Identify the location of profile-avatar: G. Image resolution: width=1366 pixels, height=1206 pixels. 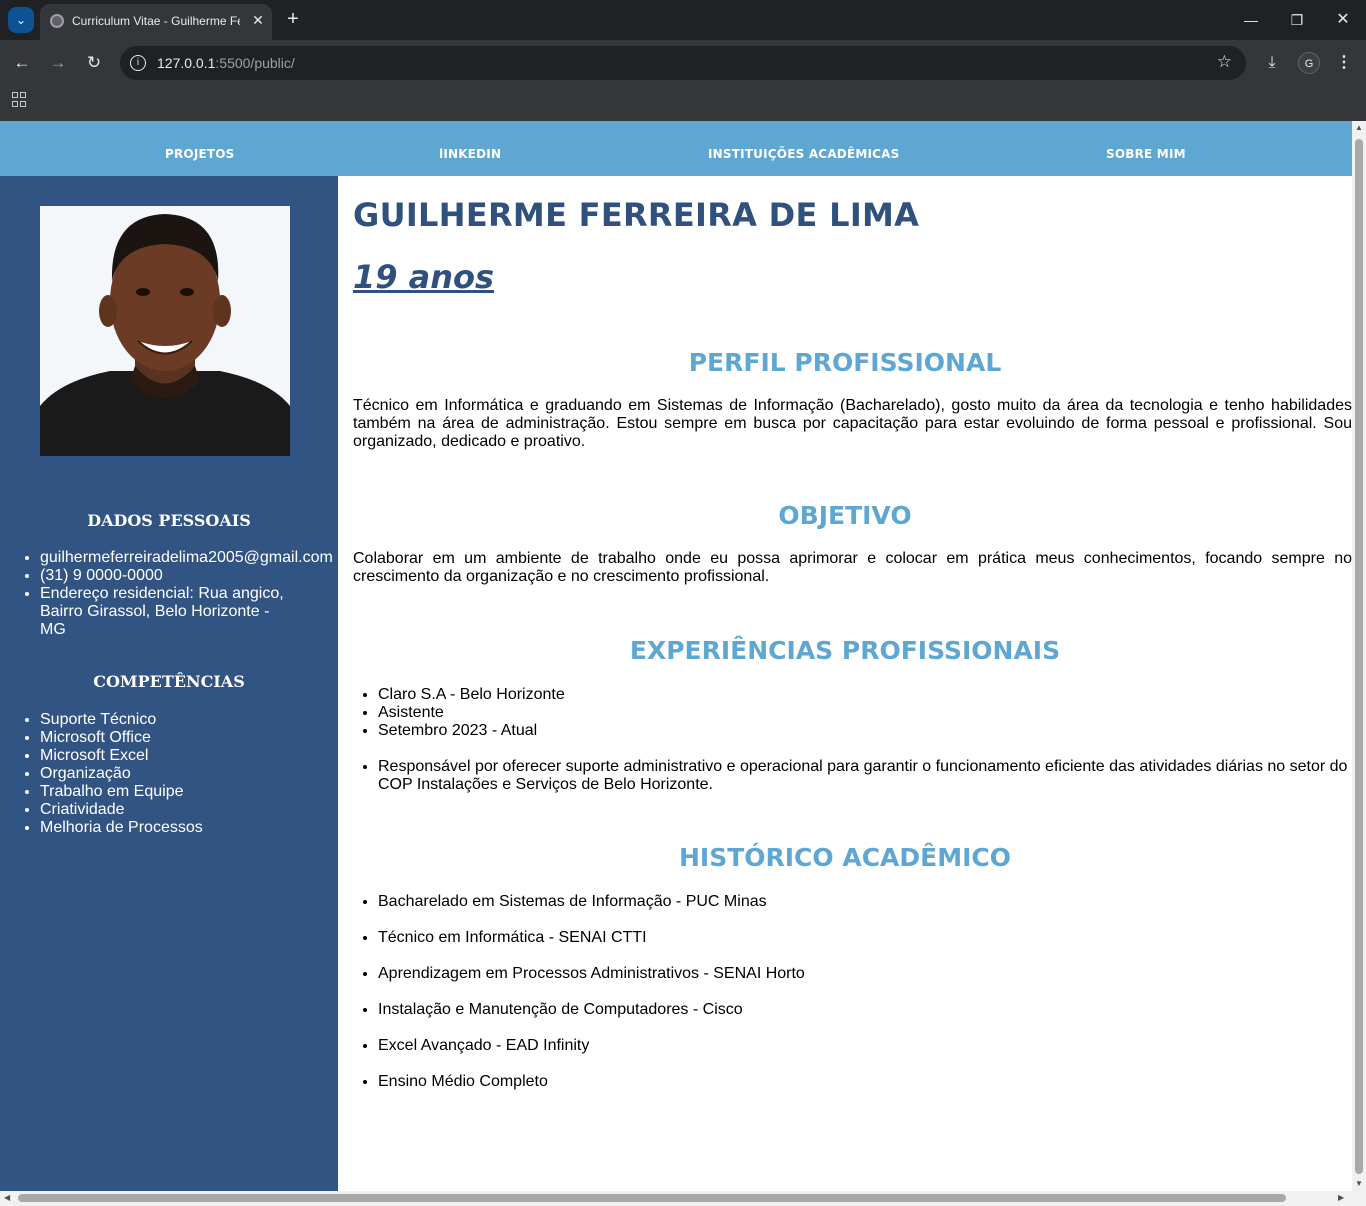
(1309, 63).